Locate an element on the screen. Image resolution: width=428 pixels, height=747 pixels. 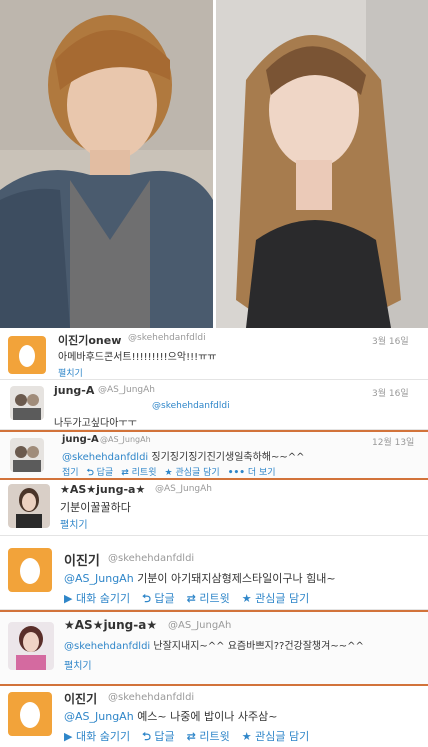
tweet-author-name: 이진기onew is located at coordinates (89, 340).